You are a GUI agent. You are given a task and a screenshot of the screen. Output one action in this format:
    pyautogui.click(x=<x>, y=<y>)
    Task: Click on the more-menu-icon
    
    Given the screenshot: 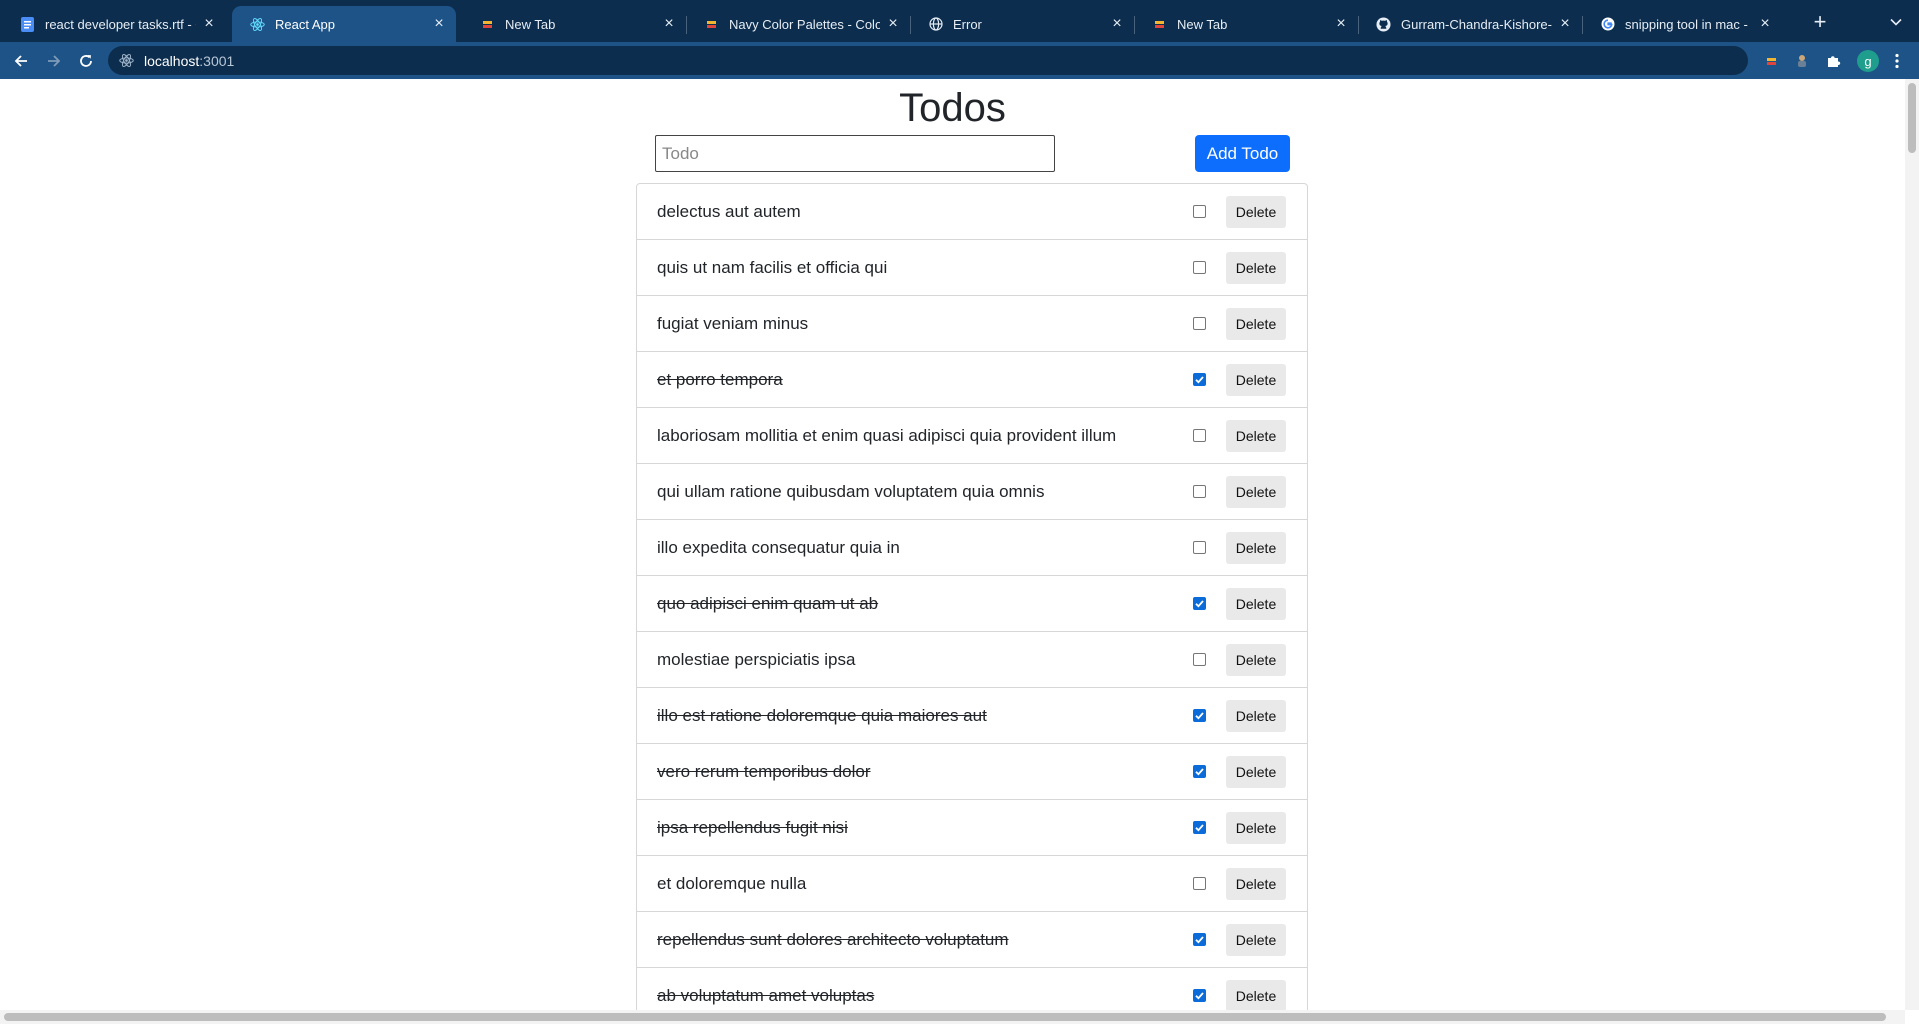 What is the action you would take?
    pyautogui.click(x=1897, y=61)
    